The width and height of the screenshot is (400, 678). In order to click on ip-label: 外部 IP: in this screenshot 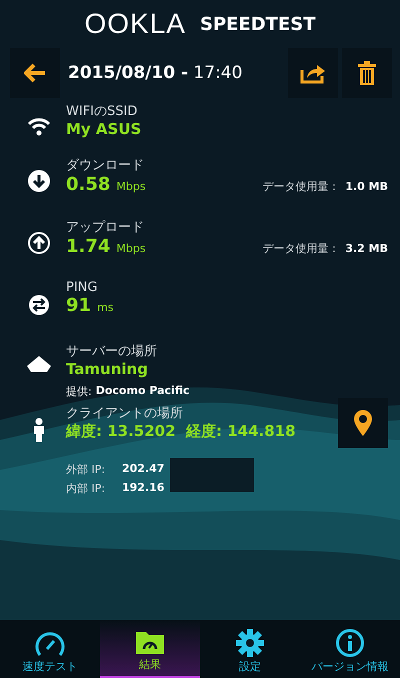, I will do `click(86, 469)`.